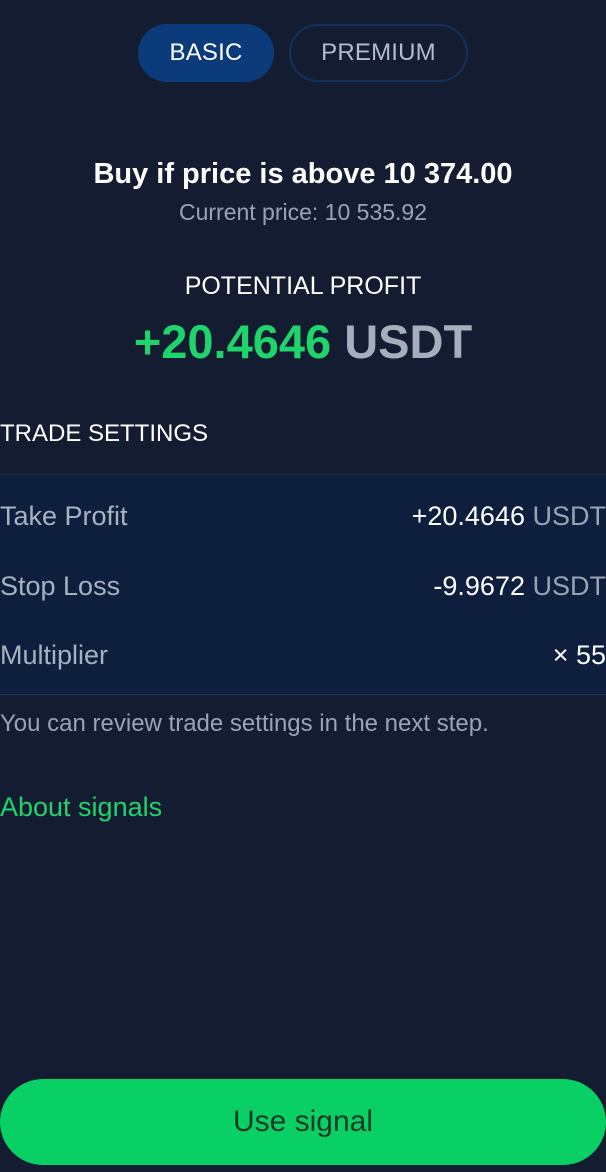 This screenshot has height=1172, width=606. What do you see at coordinates (303, 655) in the screenshot?
I see `multiplier-row: Multiplier × 55` at bounding box center [303, 655].